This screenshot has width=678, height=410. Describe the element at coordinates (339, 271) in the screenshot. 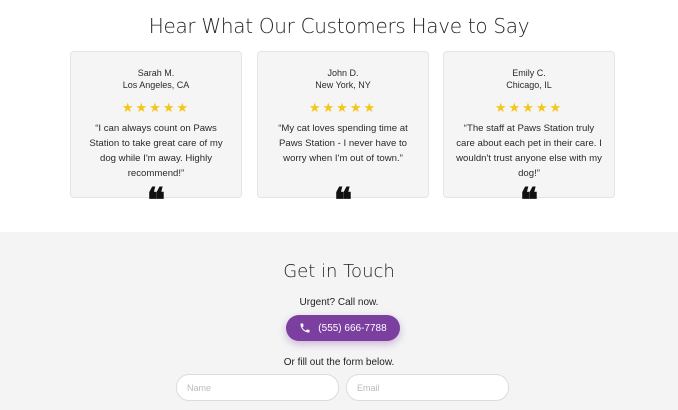

I see `contact-title: Get in Touch` at that location.